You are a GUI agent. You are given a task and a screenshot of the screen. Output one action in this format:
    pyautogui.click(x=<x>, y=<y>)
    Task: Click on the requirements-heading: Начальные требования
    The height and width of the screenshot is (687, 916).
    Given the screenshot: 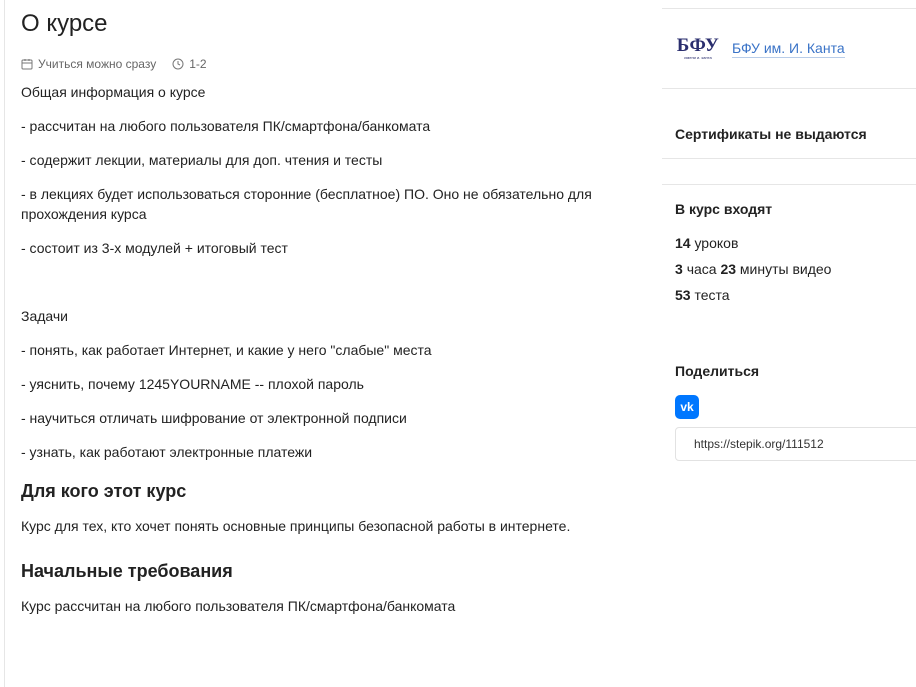 What is the action you would take?
    pyautogui.click(x=127, y=571)
    